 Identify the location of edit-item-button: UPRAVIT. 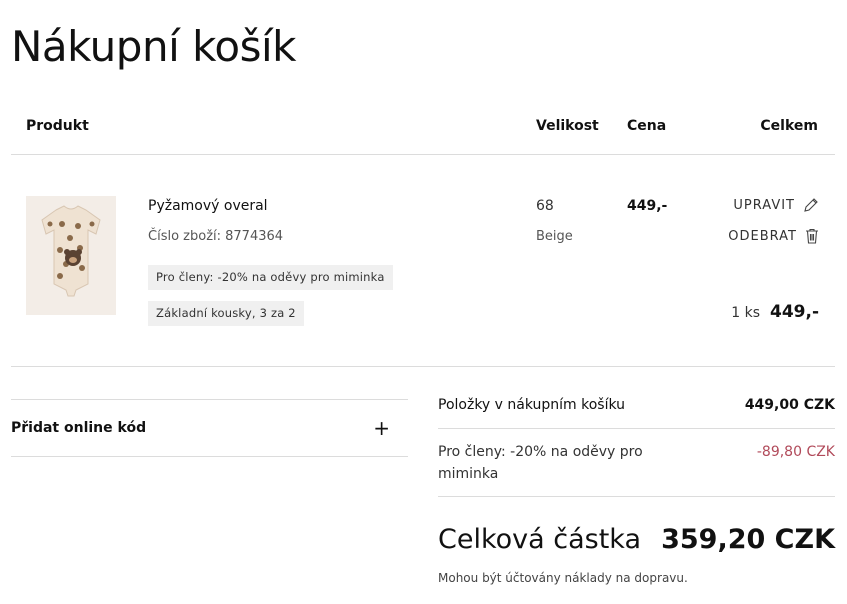
(776, 205).